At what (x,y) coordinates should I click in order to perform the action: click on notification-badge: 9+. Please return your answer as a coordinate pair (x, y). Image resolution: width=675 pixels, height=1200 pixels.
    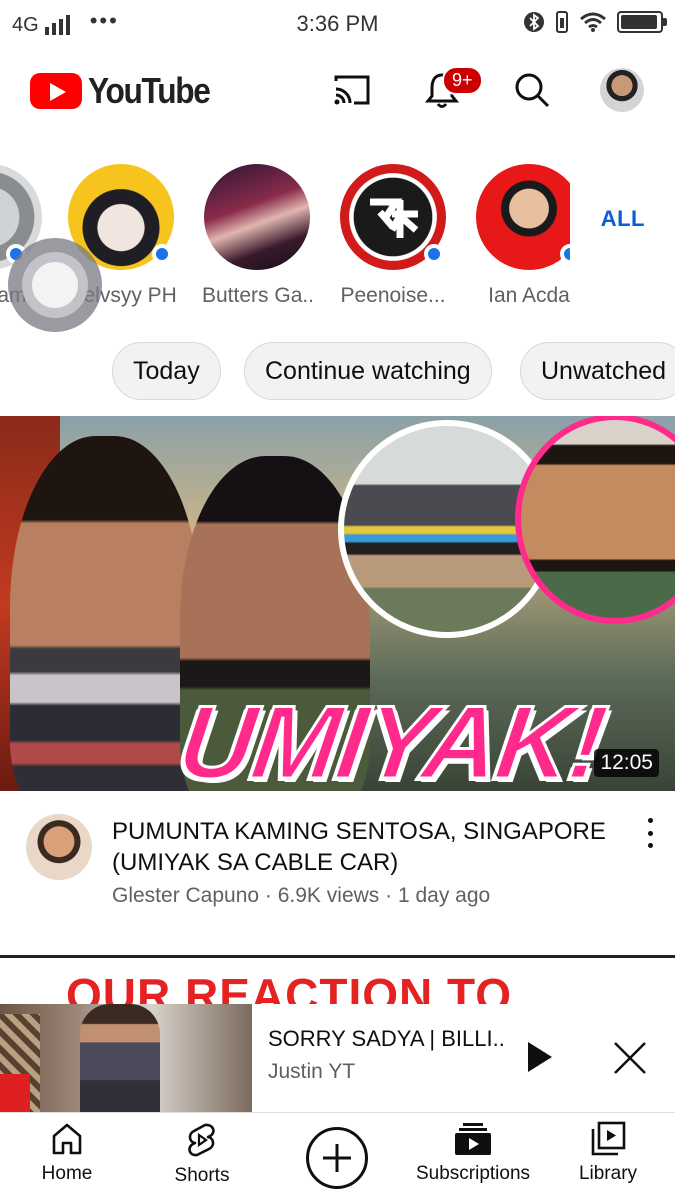
    Looking at the image, I should click on (462, 80).